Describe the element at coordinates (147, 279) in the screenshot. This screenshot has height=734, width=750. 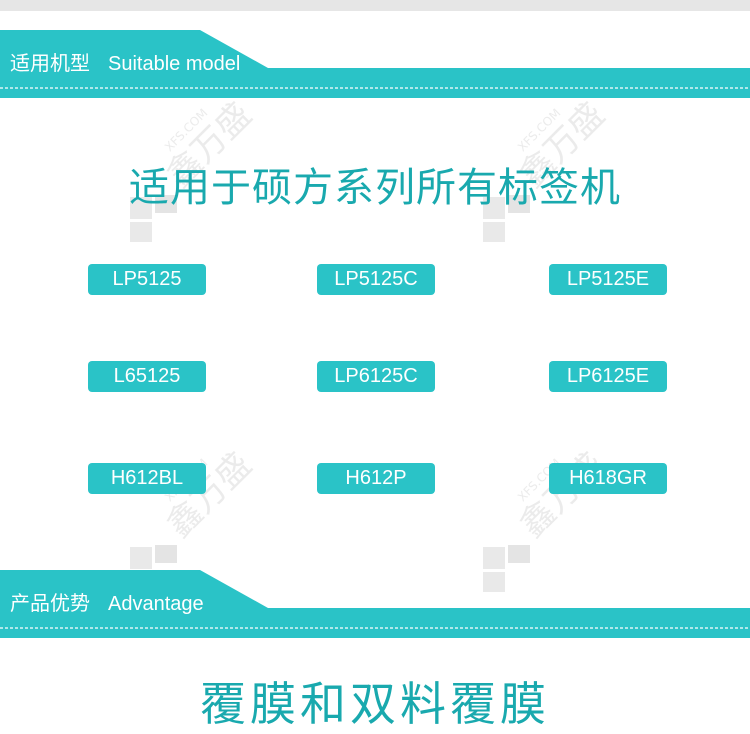
I see `model-chip: LP5125` at that location.